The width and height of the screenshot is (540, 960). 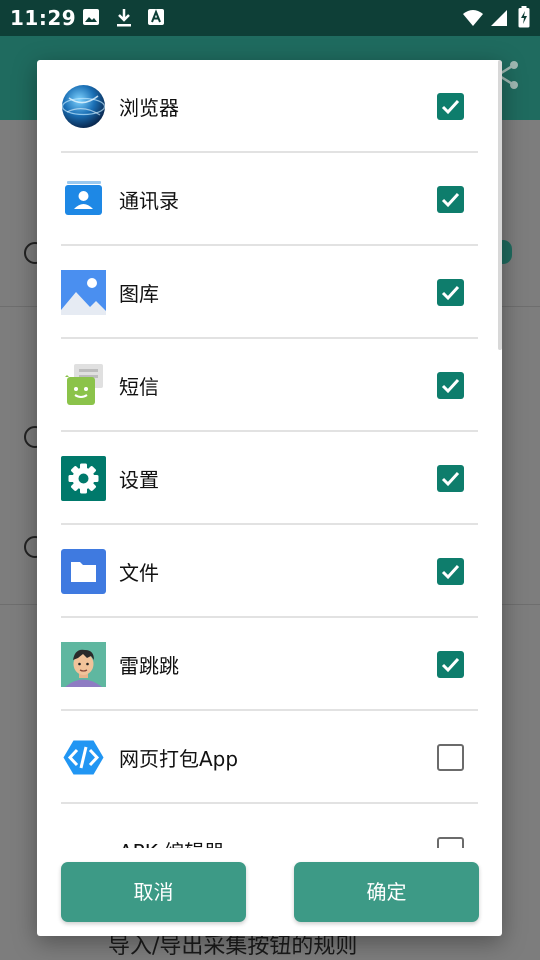 I want to click on wifi-icon, so click(x=473, y=20).